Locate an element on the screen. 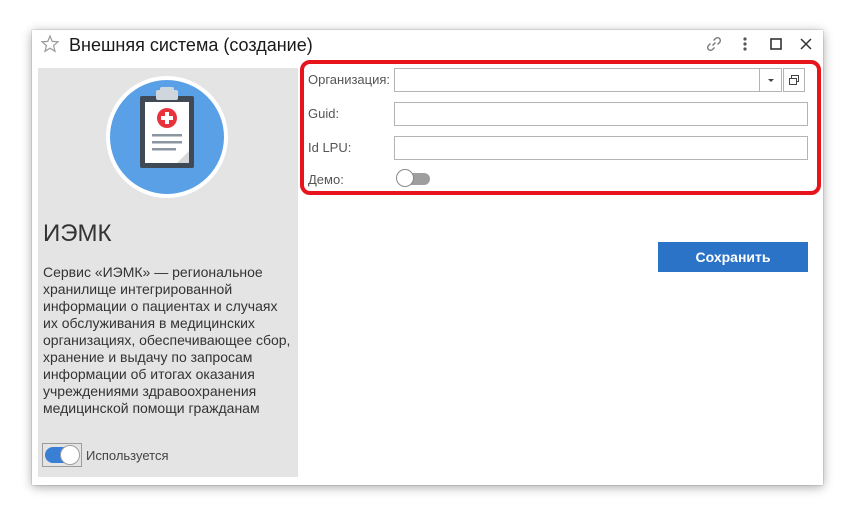  link-icon is located at coordinates (714, 44).